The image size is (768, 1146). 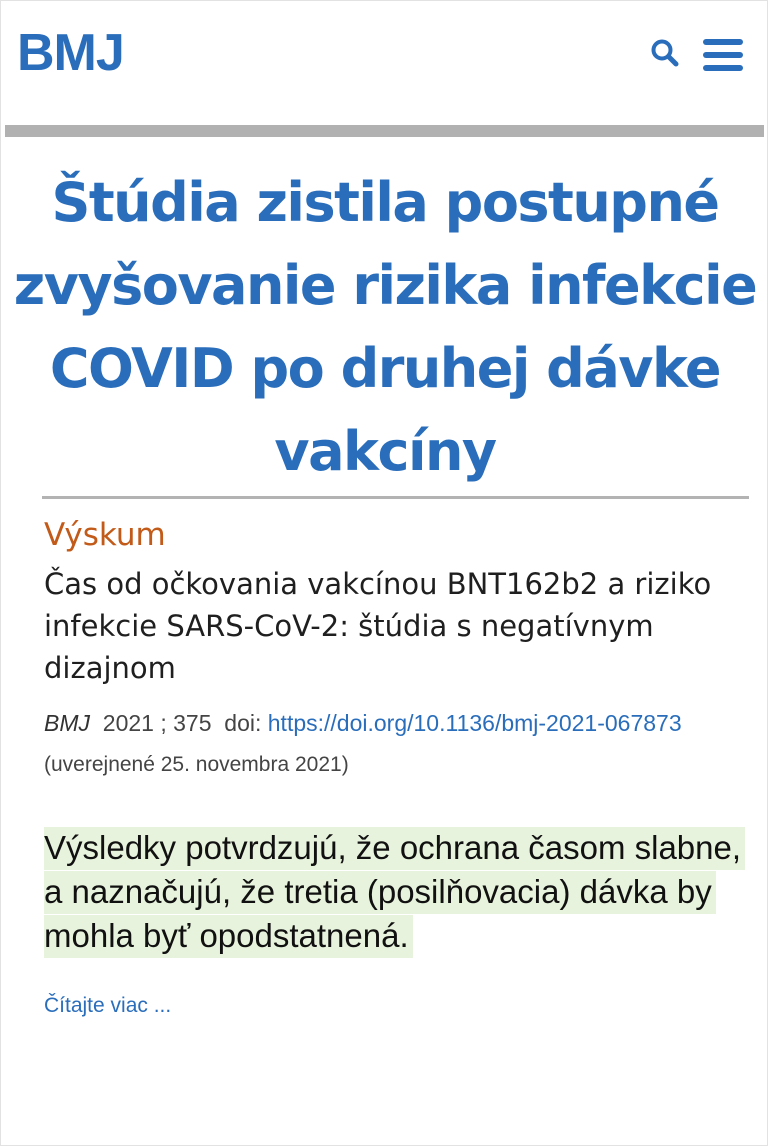 What do you see at coordinates (243, 723) in the screenshot?
I see `citation-doi-label: doi:` at bounding box center [243, 723].